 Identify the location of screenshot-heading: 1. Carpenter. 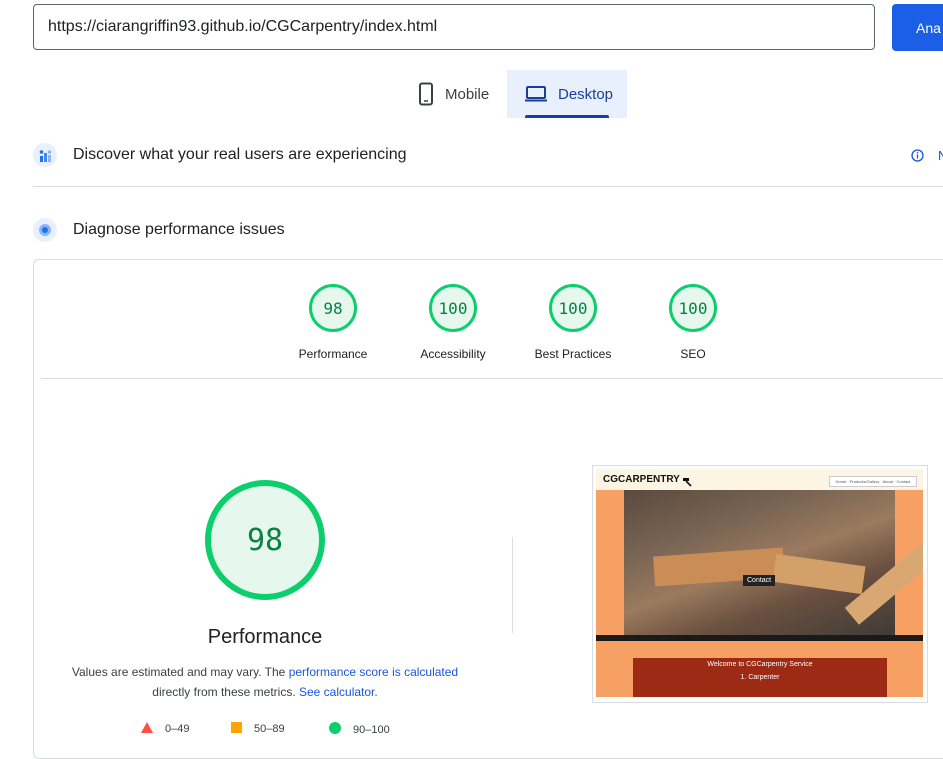
(760, 677).